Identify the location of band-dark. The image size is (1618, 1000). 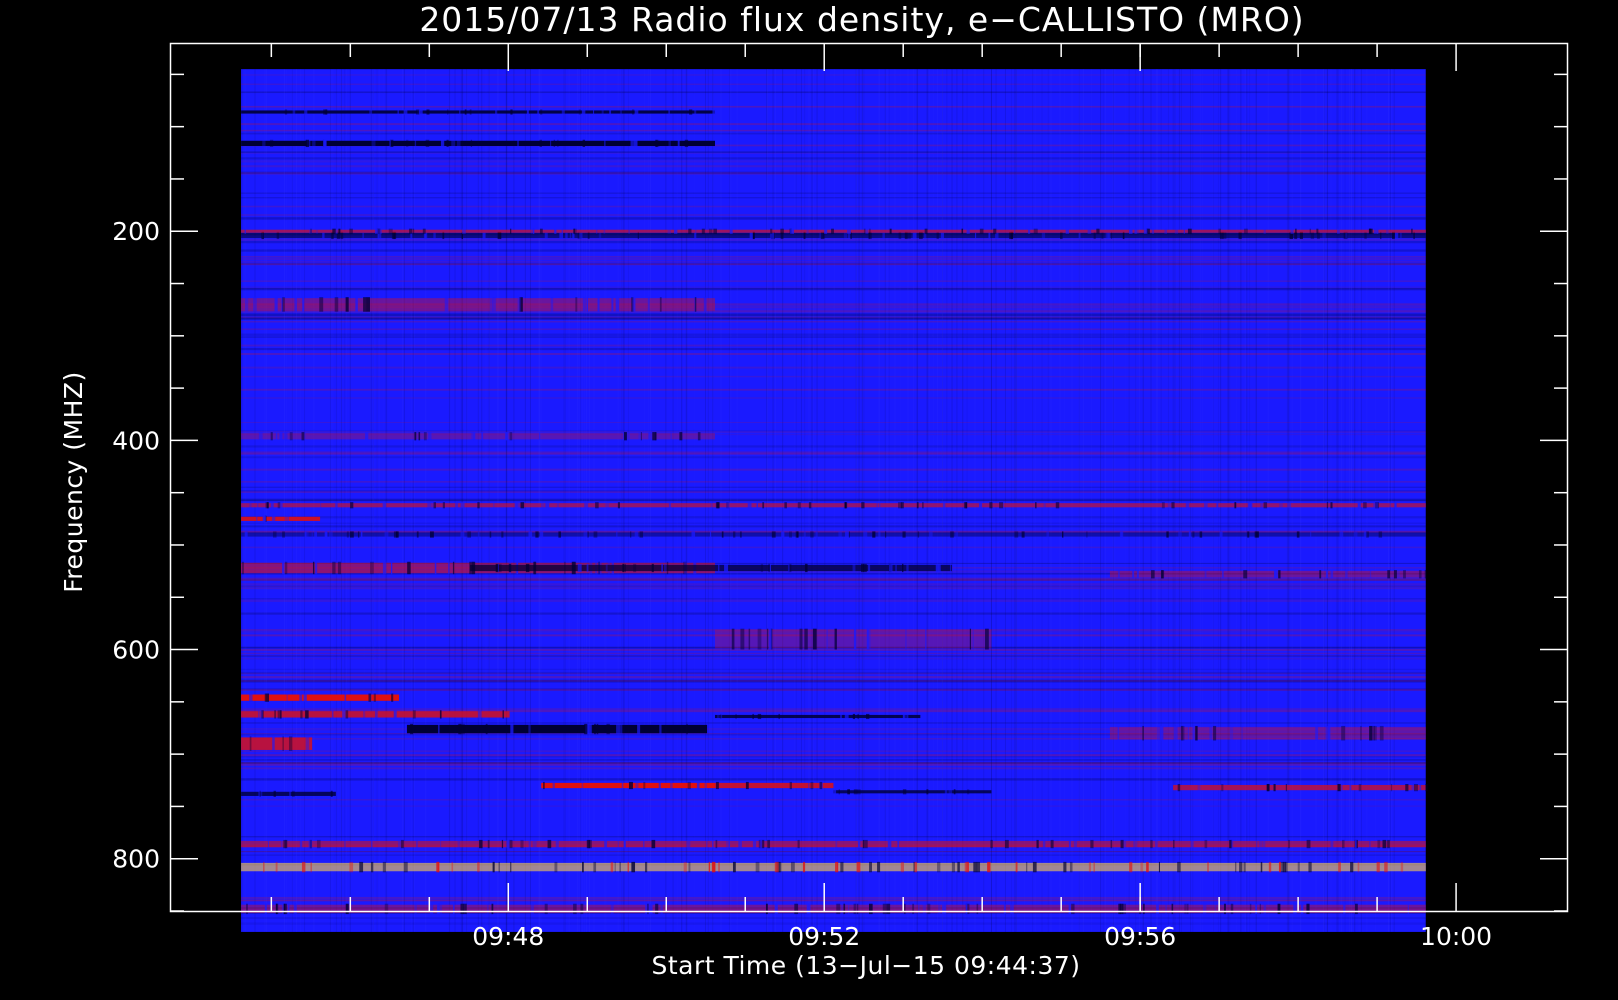
(478, 143).